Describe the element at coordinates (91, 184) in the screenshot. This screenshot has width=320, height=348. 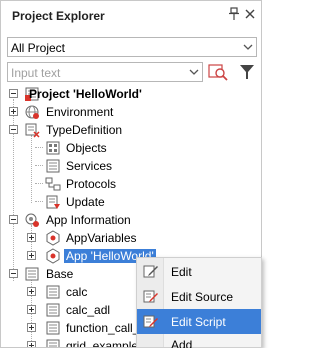
I see `tree-label: Protocols` at that location.